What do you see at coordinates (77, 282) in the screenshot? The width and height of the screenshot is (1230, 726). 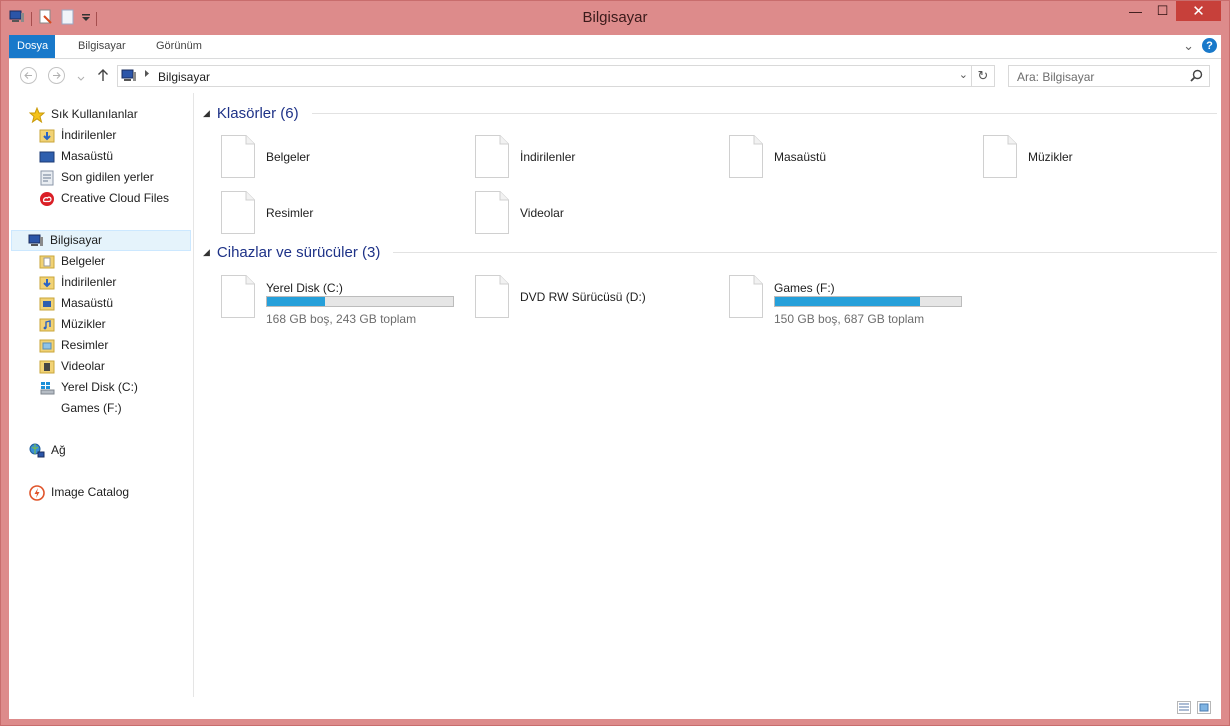 I see `nav-computer-downloads: İndirilenler` at bounding box center [77, 282].